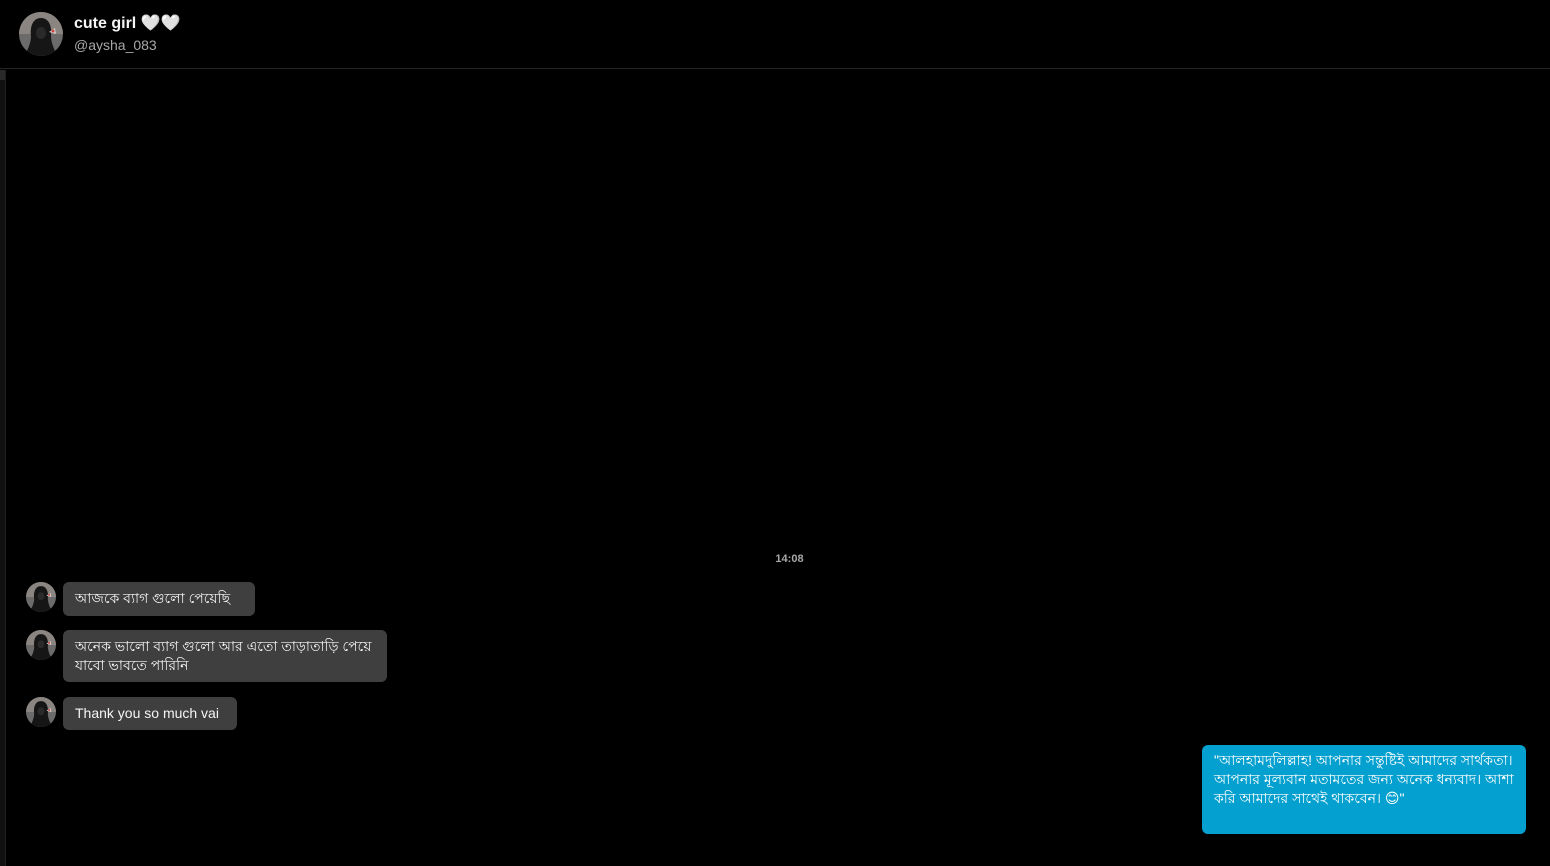 Image resolution: width=1550 pixels, height=866 pixels. Describe the element at coordinates (2, 75) in the screenshot. I see `sidebar-notch` at that location.